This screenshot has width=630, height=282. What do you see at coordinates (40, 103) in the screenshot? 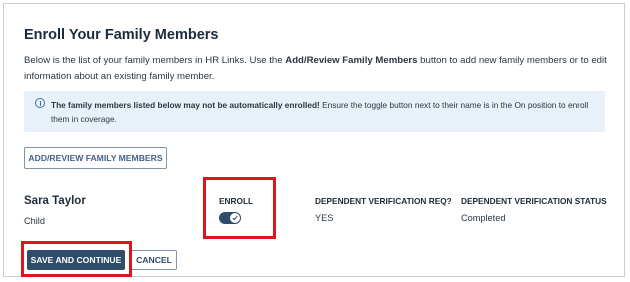
I see `info-icon` at bounding box center [40, 103].